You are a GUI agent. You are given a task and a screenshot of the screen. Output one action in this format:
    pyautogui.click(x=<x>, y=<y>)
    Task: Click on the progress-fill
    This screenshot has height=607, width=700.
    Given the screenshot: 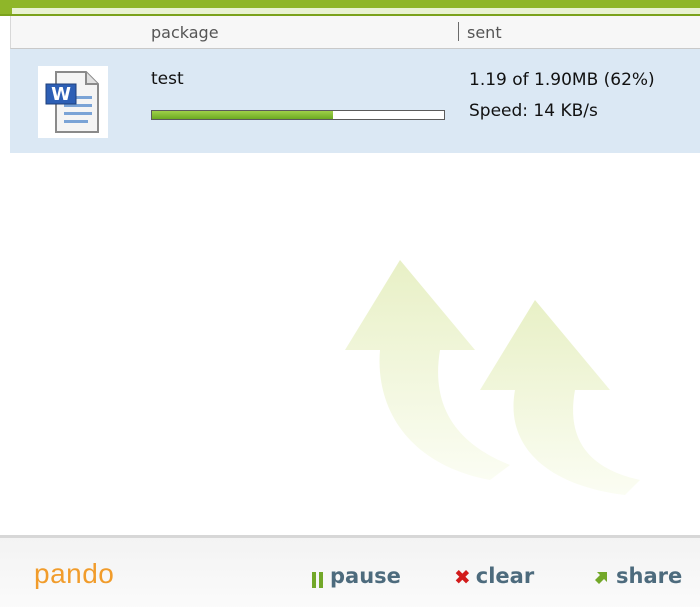 What is the action you would take?
    pyautogui.click(x=243, y=115)
    